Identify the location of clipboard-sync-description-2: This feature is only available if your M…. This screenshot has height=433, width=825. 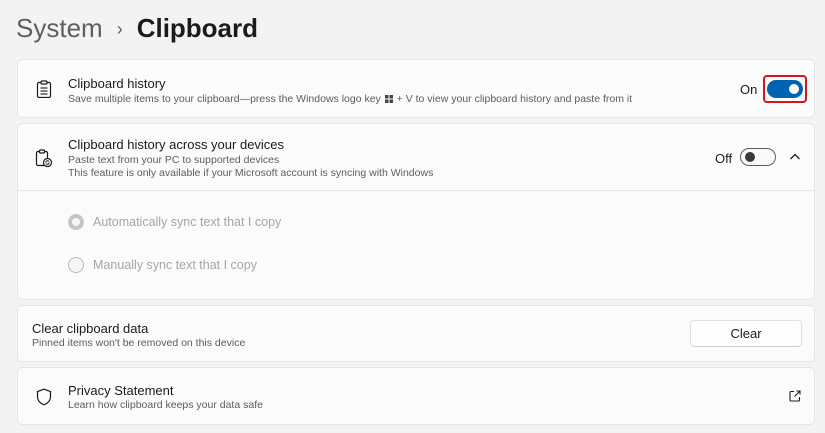
(251, 173).